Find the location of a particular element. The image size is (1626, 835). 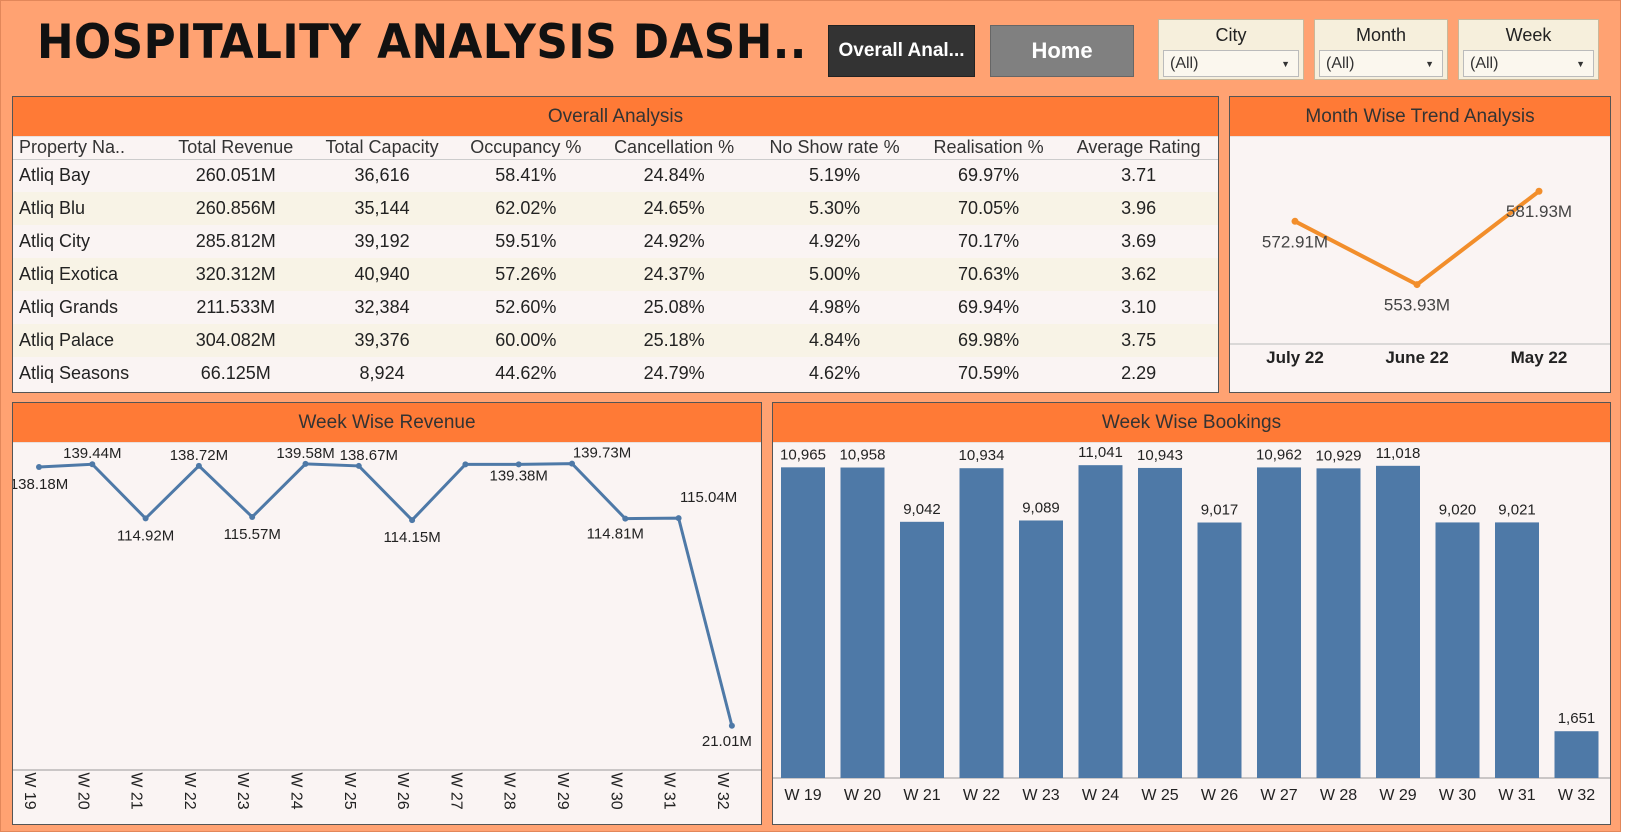

table-cell: 2.29 is located at coordinates (1139, 373).